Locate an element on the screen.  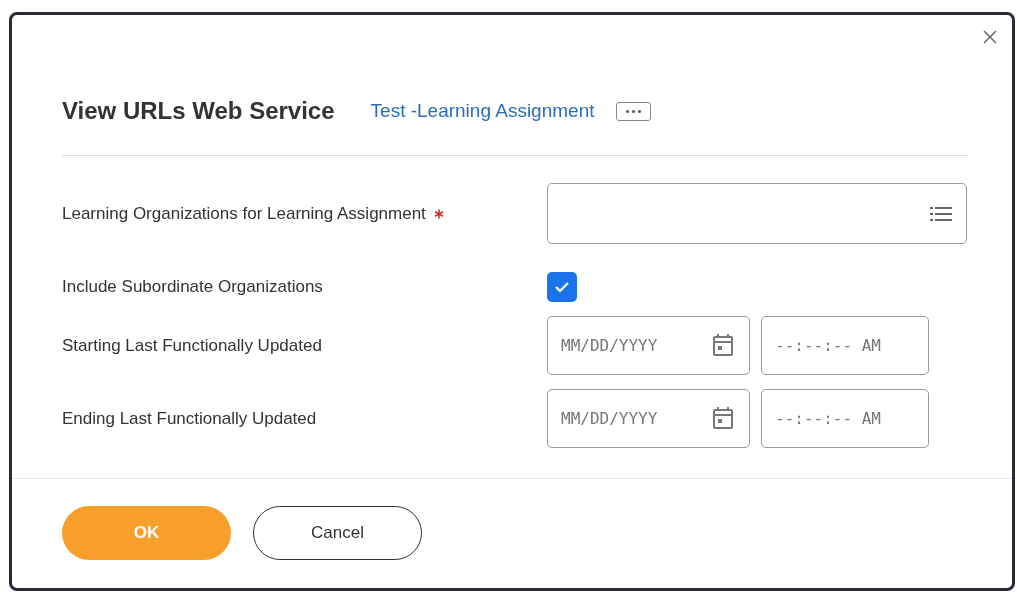
check-icon is located at coordinates (562, 287).